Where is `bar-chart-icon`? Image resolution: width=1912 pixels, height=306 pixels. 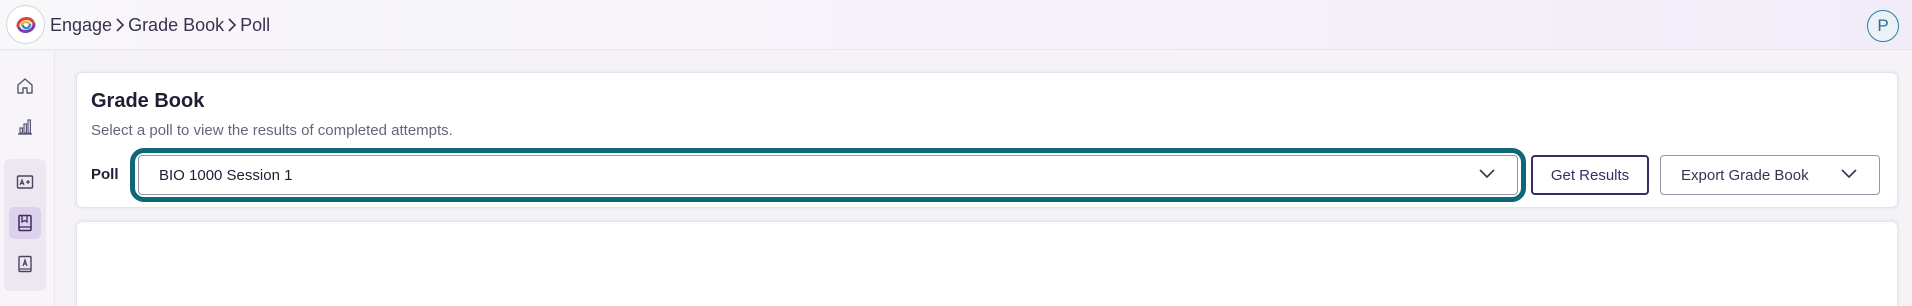
bar-chart-icon is located at coordinates (25, 127).